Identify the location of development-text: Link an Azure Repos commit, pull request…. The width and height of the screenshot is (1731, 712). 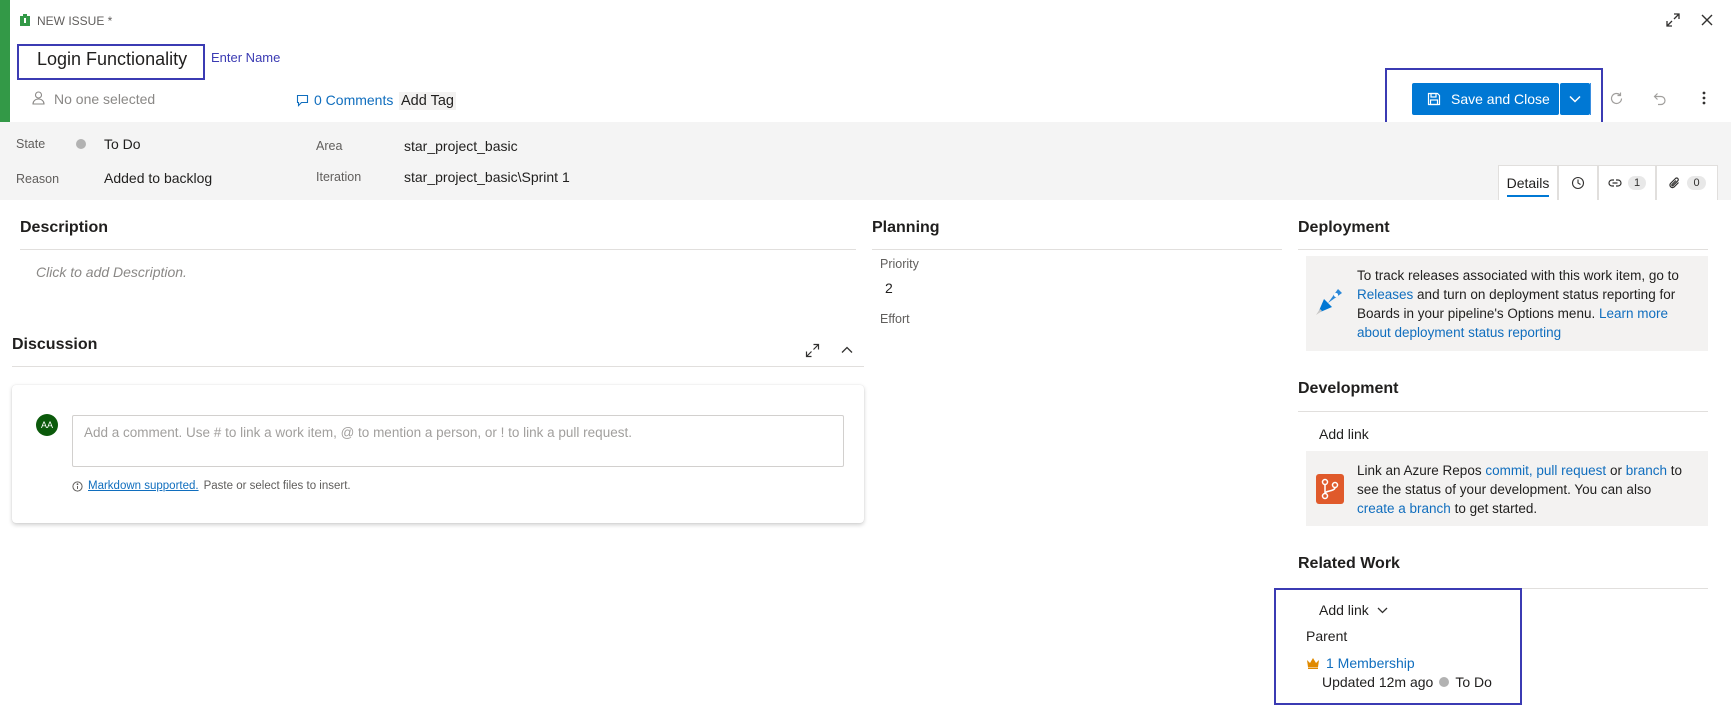
(1530, 489).